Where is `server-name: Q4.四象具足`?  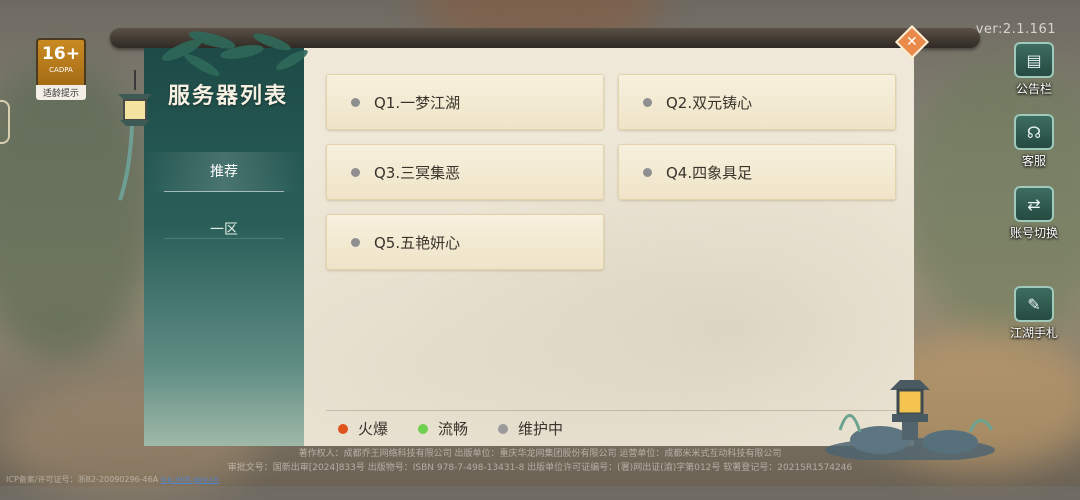 server-name: Q4.四象具足 is located at coordinates (709, 172).